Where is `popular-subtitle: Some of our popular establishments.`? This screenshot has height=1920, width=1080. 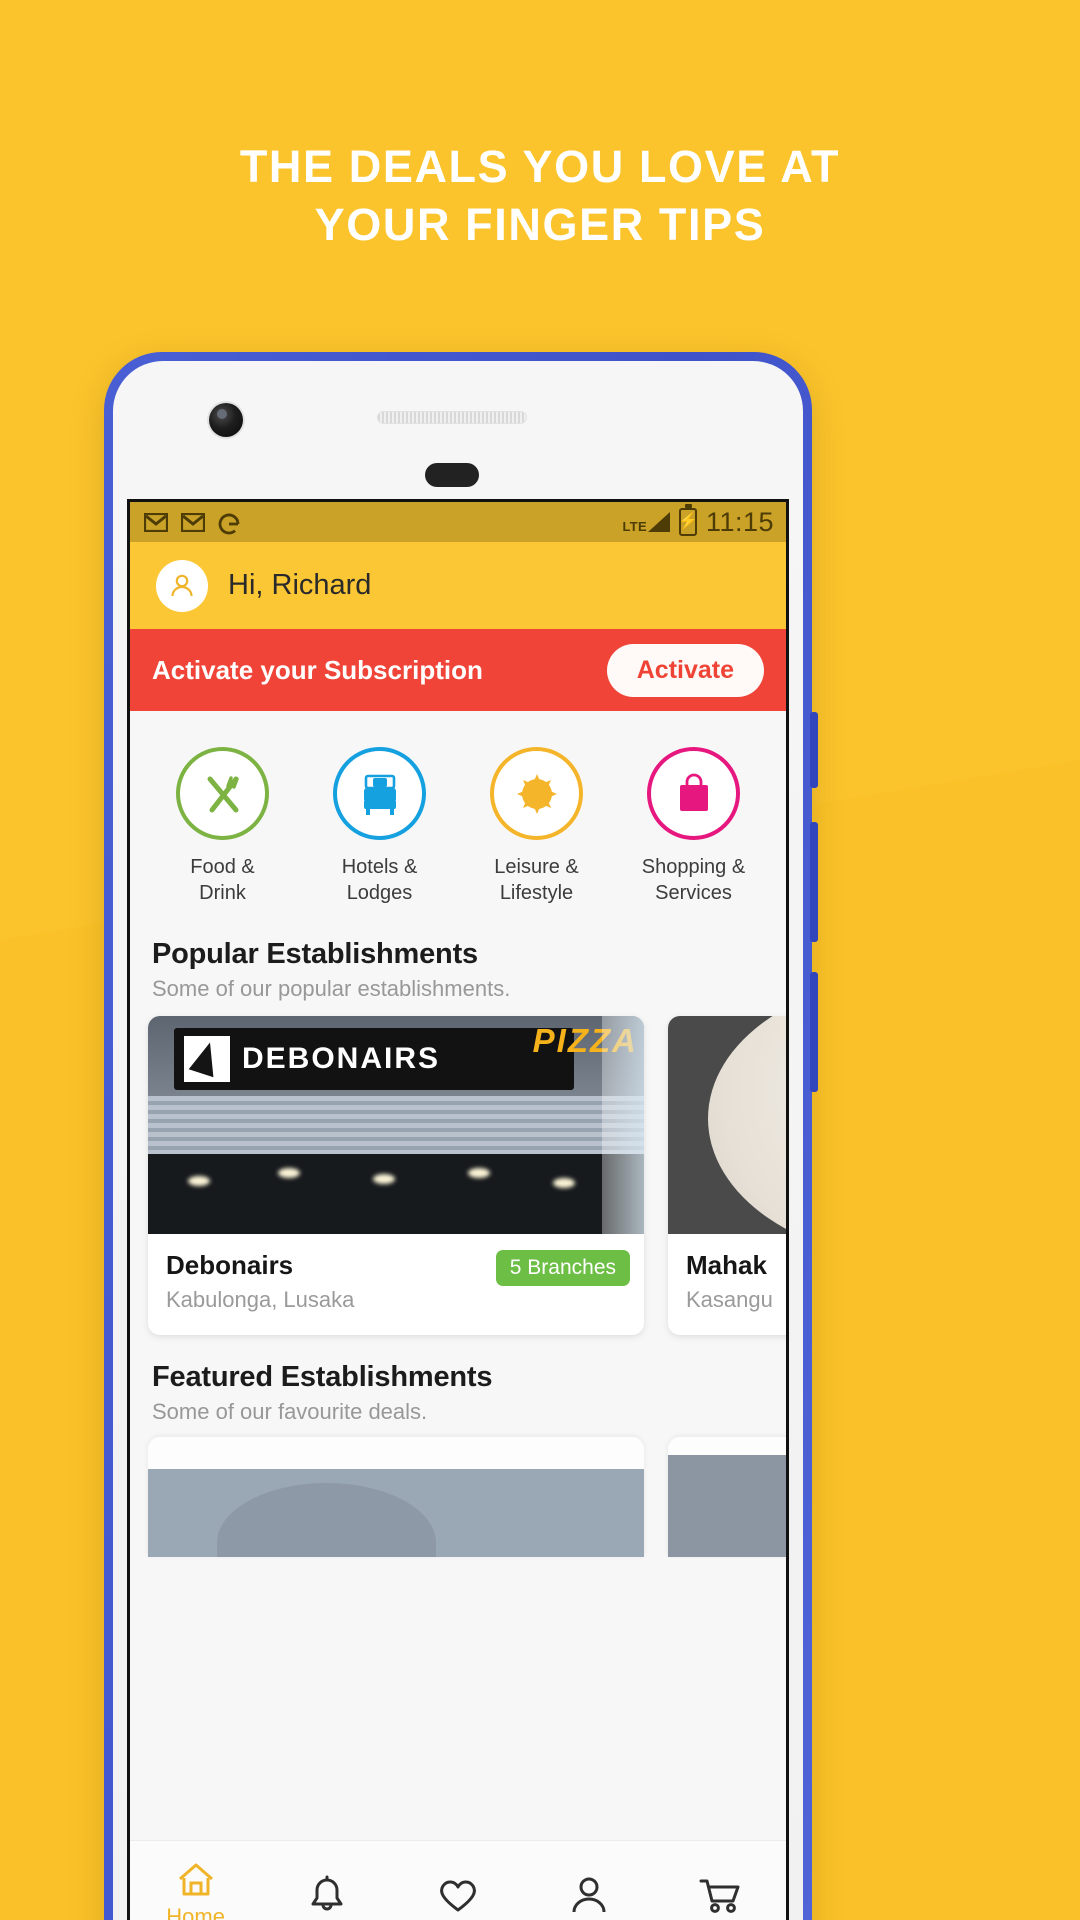
popular-subtitle: Some of our popular establishments. is located at coordinates (331, 988).